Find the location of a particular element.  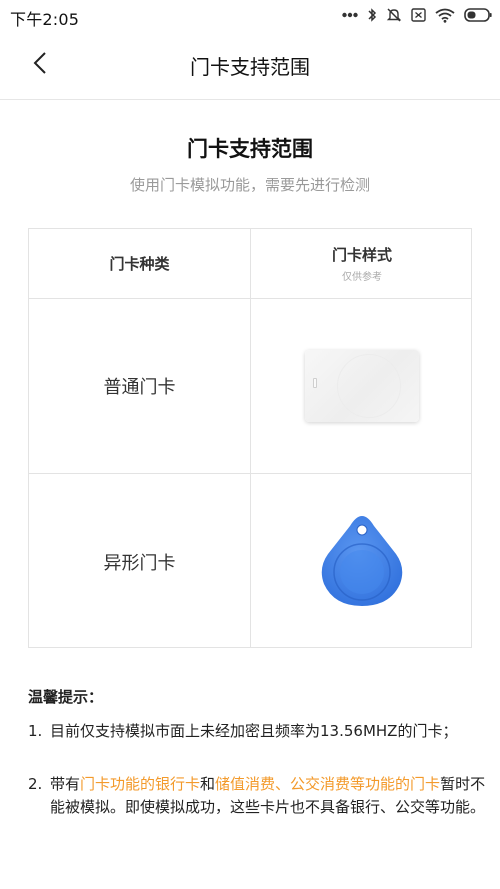

tip-highlight-bank-card: 门卡功能的银行卡 is located at coordinates (140, 784).